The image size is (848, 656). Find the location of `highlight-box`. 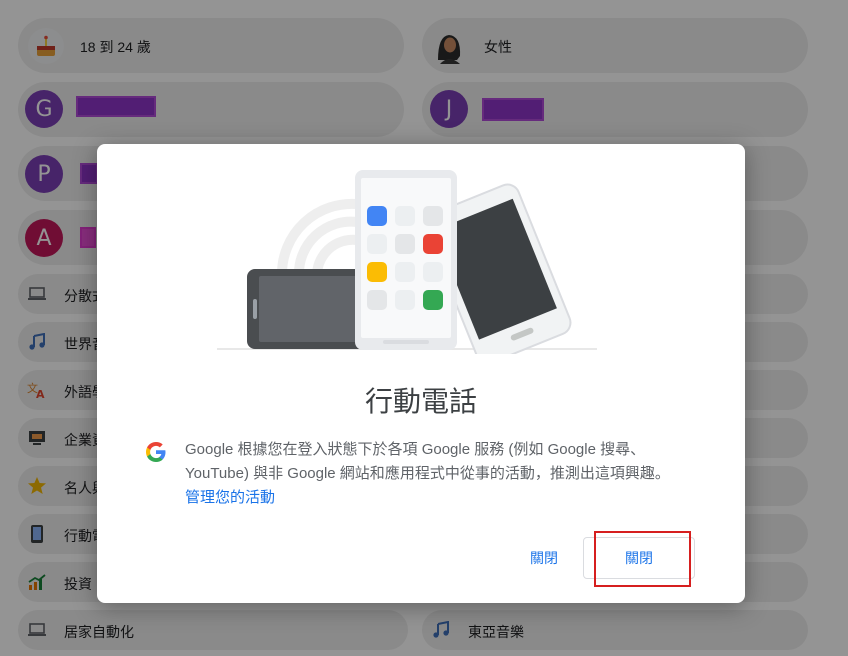

highlight-box is located at coordinates (642, 559).